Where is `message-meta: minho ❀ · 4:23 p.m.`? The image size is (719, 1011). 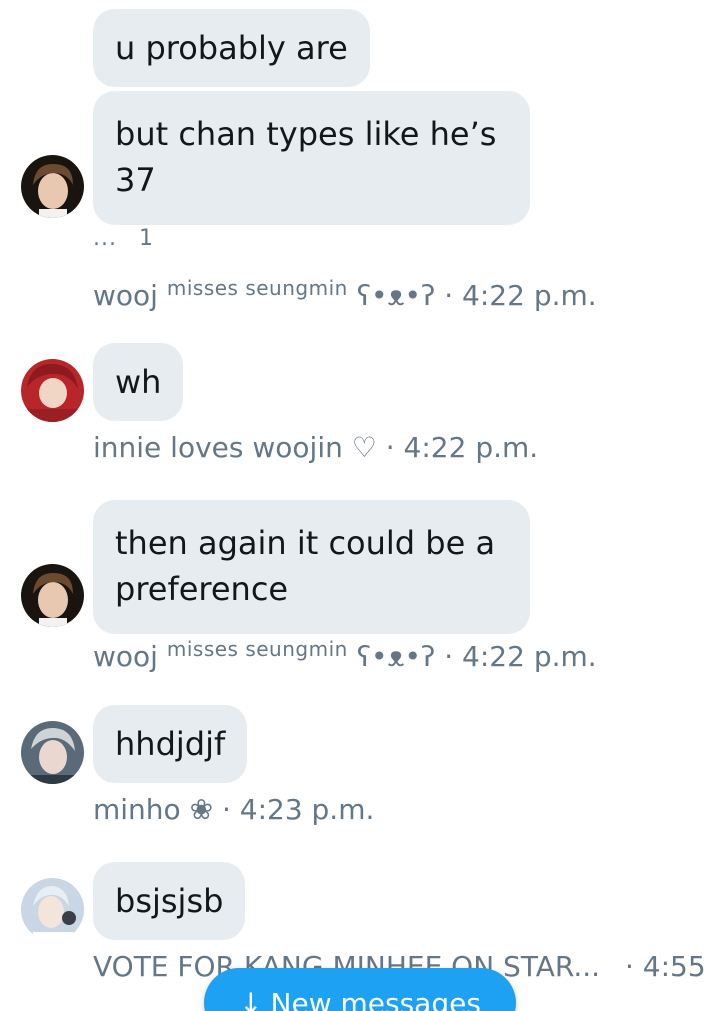
message-meta: minho ❀ · 4:23 p.m. is located at coordinates (233, 809).